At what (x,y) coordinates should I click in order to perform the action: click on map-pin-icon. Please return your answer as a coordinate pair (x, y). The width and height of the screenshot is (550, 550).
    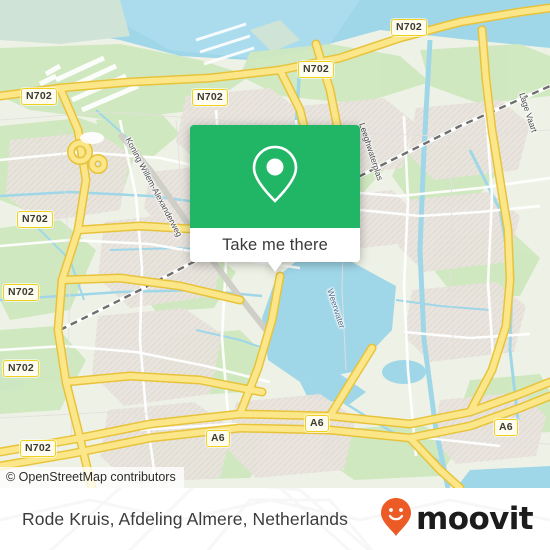
    Looking at the image, I should click on (275, 176).